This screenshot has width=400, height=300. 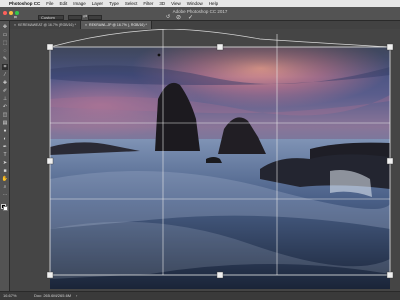 I want to click on menu-edit: Edit, so click(x=64, y=3).